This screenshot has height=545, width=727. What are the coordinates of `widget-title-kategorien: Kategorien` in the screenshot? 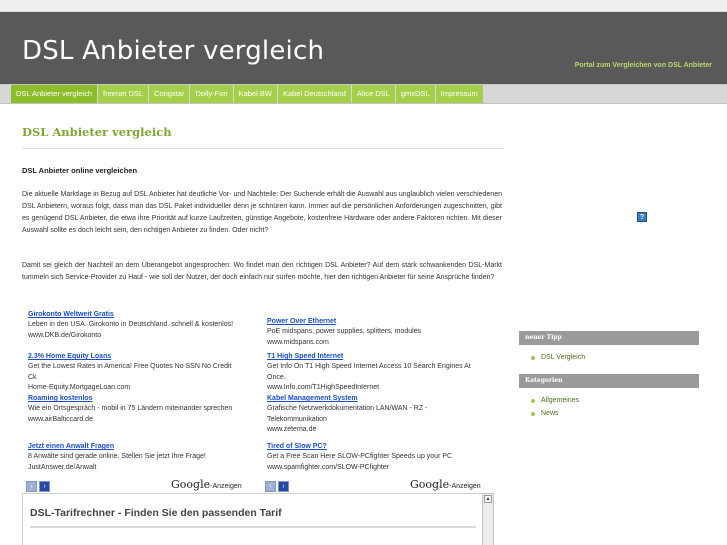 It's located at (609, 381).